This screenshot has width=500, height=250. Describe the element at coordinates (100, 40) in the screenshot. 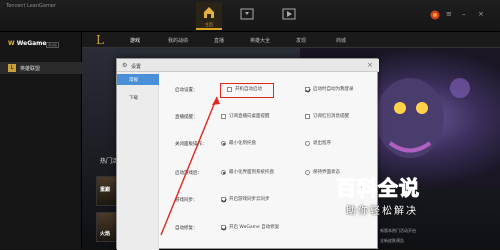

I see `lol-logo: L` at that location.